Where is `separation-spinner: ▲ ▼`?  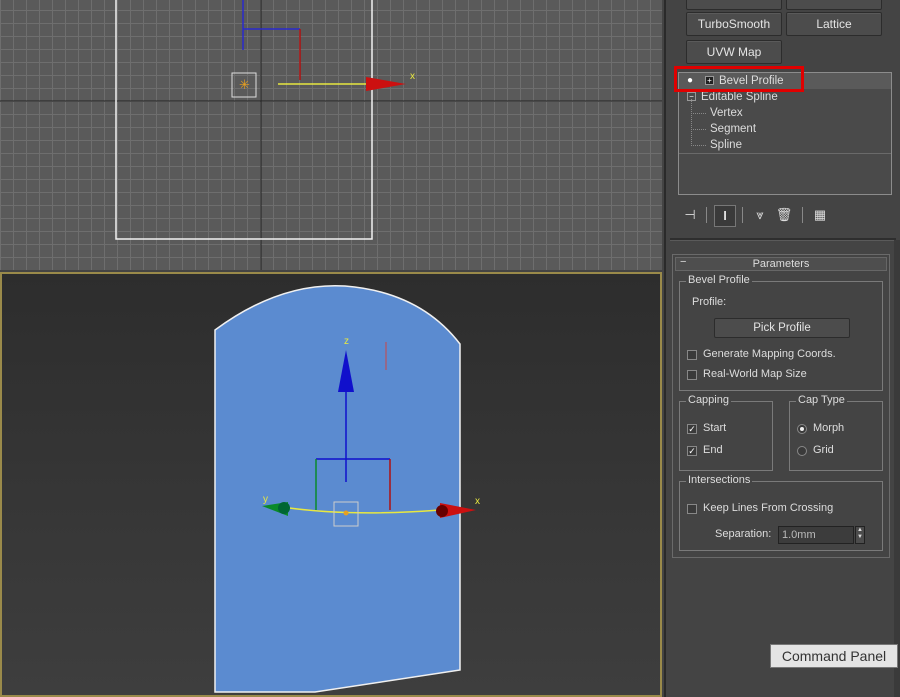 separation-spinner: ▲ ▼ is located at coordinates (860, 535).